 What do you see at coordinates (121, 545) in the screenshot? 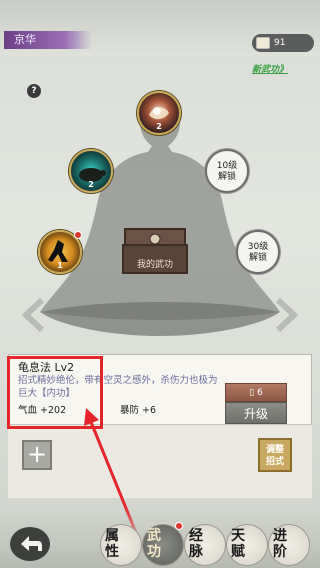
I see `tab-attributes: 属 性` at bounding box center [121, 545].